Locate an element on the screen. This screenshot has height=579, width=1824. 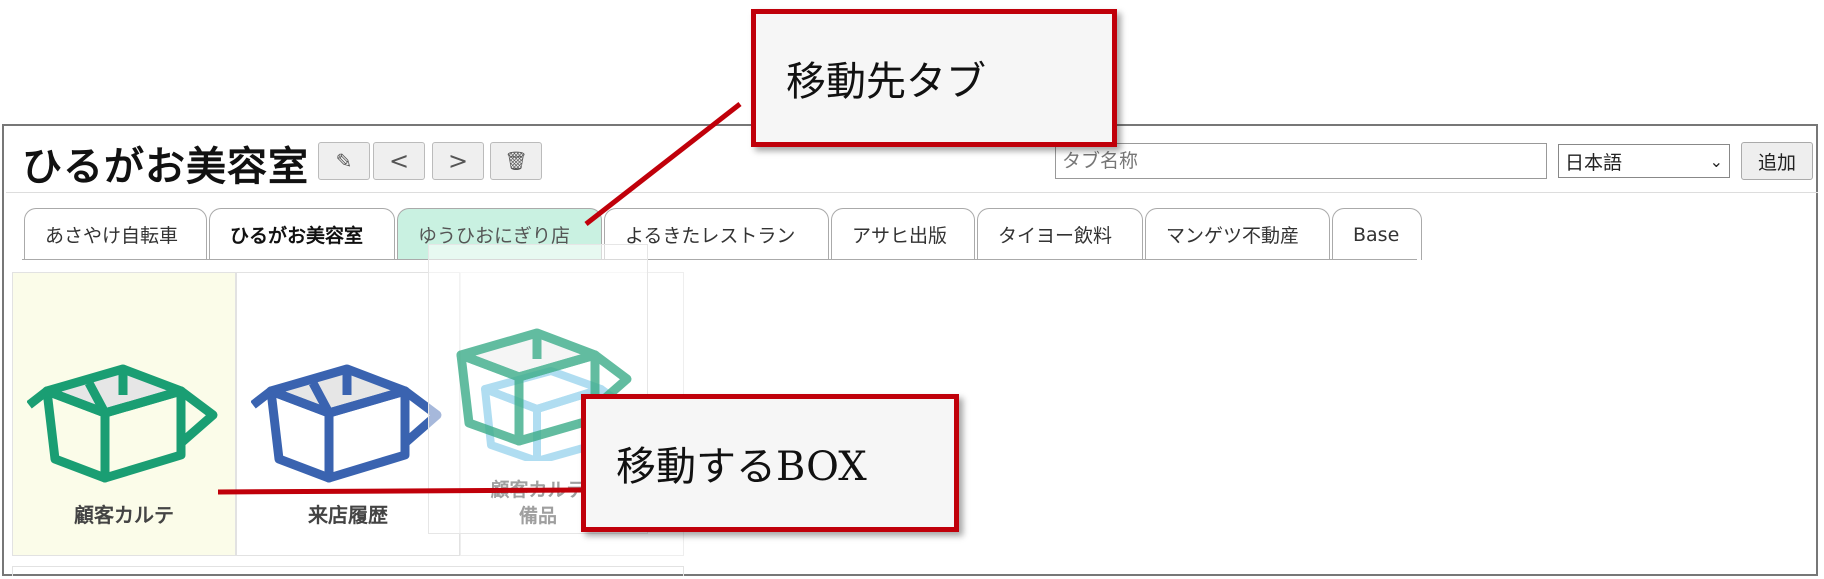
tab-taiyo: タイヨー飲料 is located at coordinates (1060, 234).